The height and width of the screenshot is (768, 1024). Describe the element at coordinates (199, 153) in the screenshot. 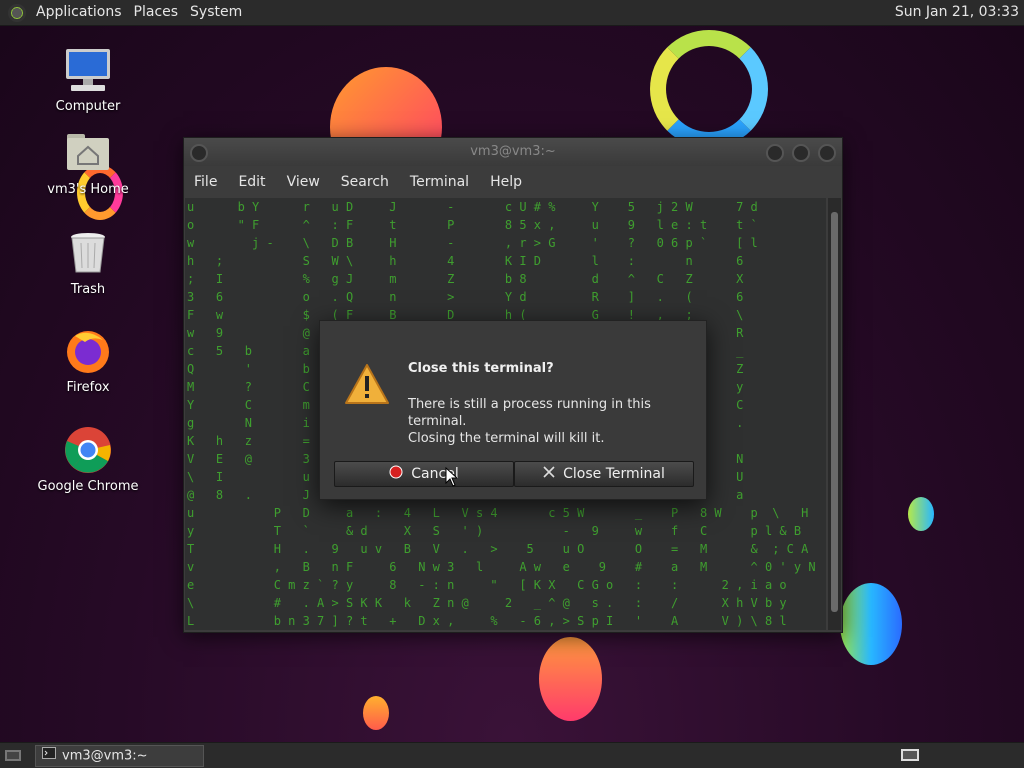

I see `window-menu-icon` at that location.